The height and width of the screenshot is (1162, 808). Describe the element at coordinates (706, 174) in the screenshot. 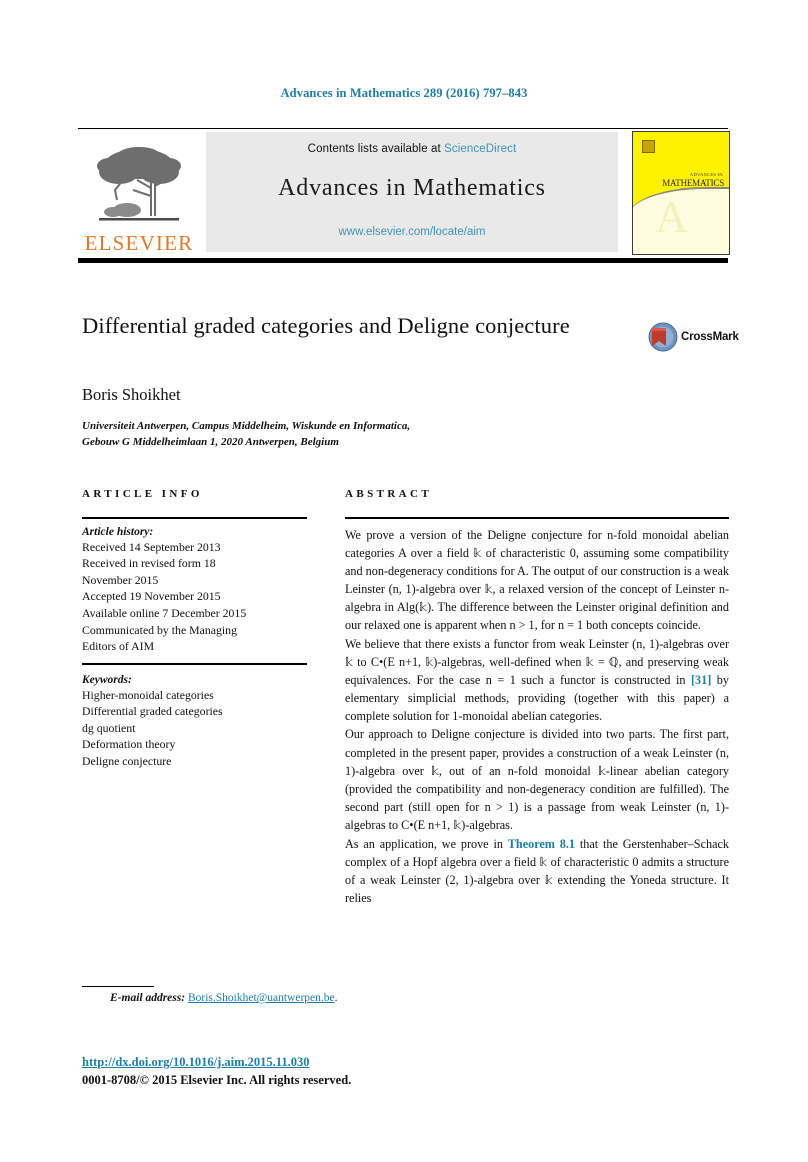

I see `cover-small-text: ADVANCES IN` at that location.